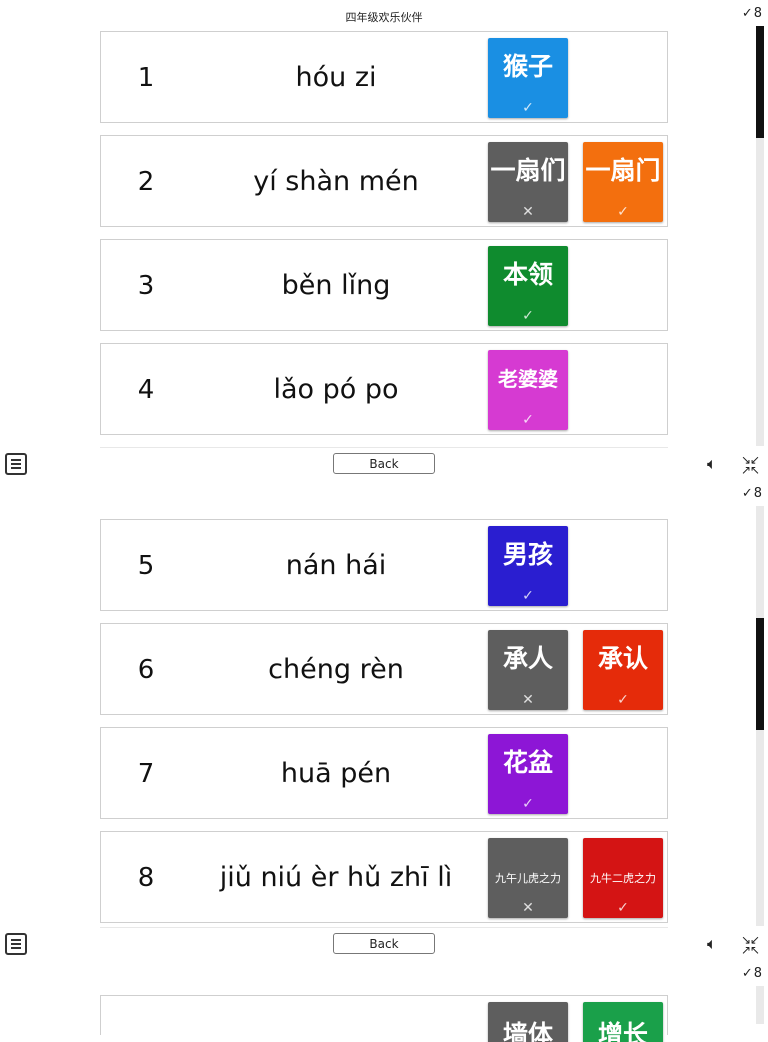 The width and height of the screenshot is (768, 1042). I want to click on pinyin-text: nán hái, so click(336, 565).